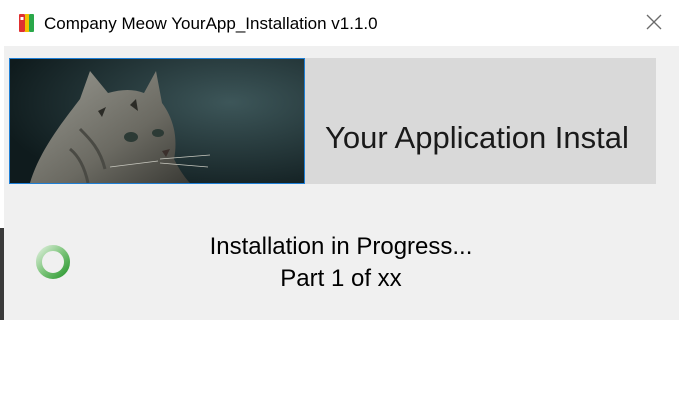 This screenshot has width=679, height=418. I want to click on close-icon, so click(654, 24).